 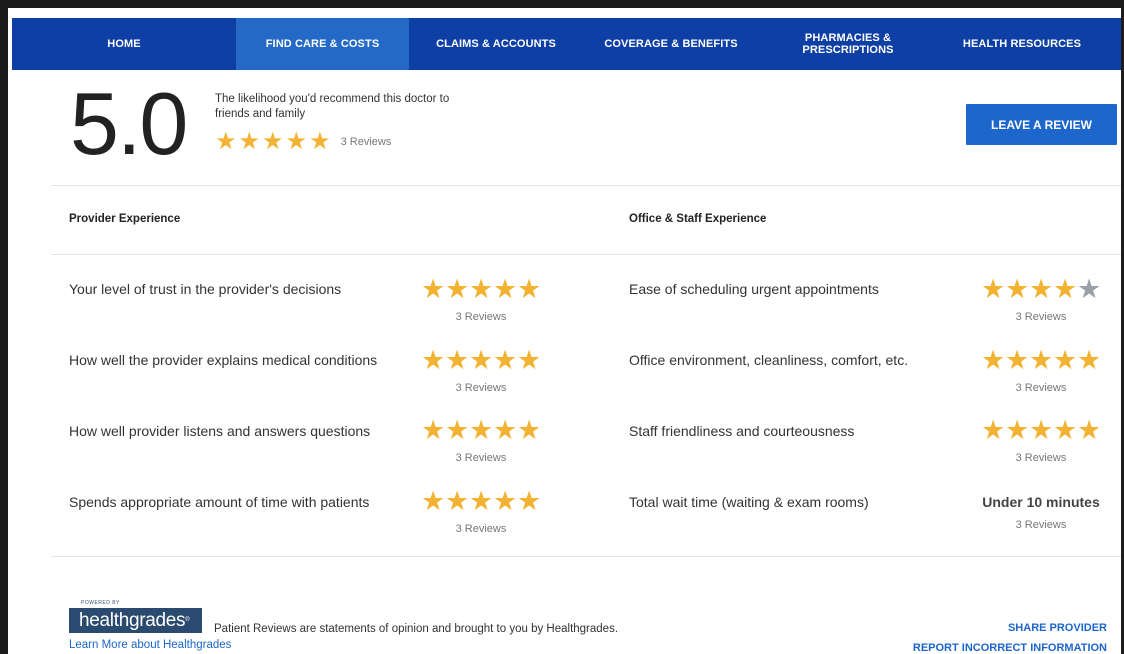 I want to click on nav-coverage-benefits: COVERAGE & BENEFITS, so click(x=671, y=44).